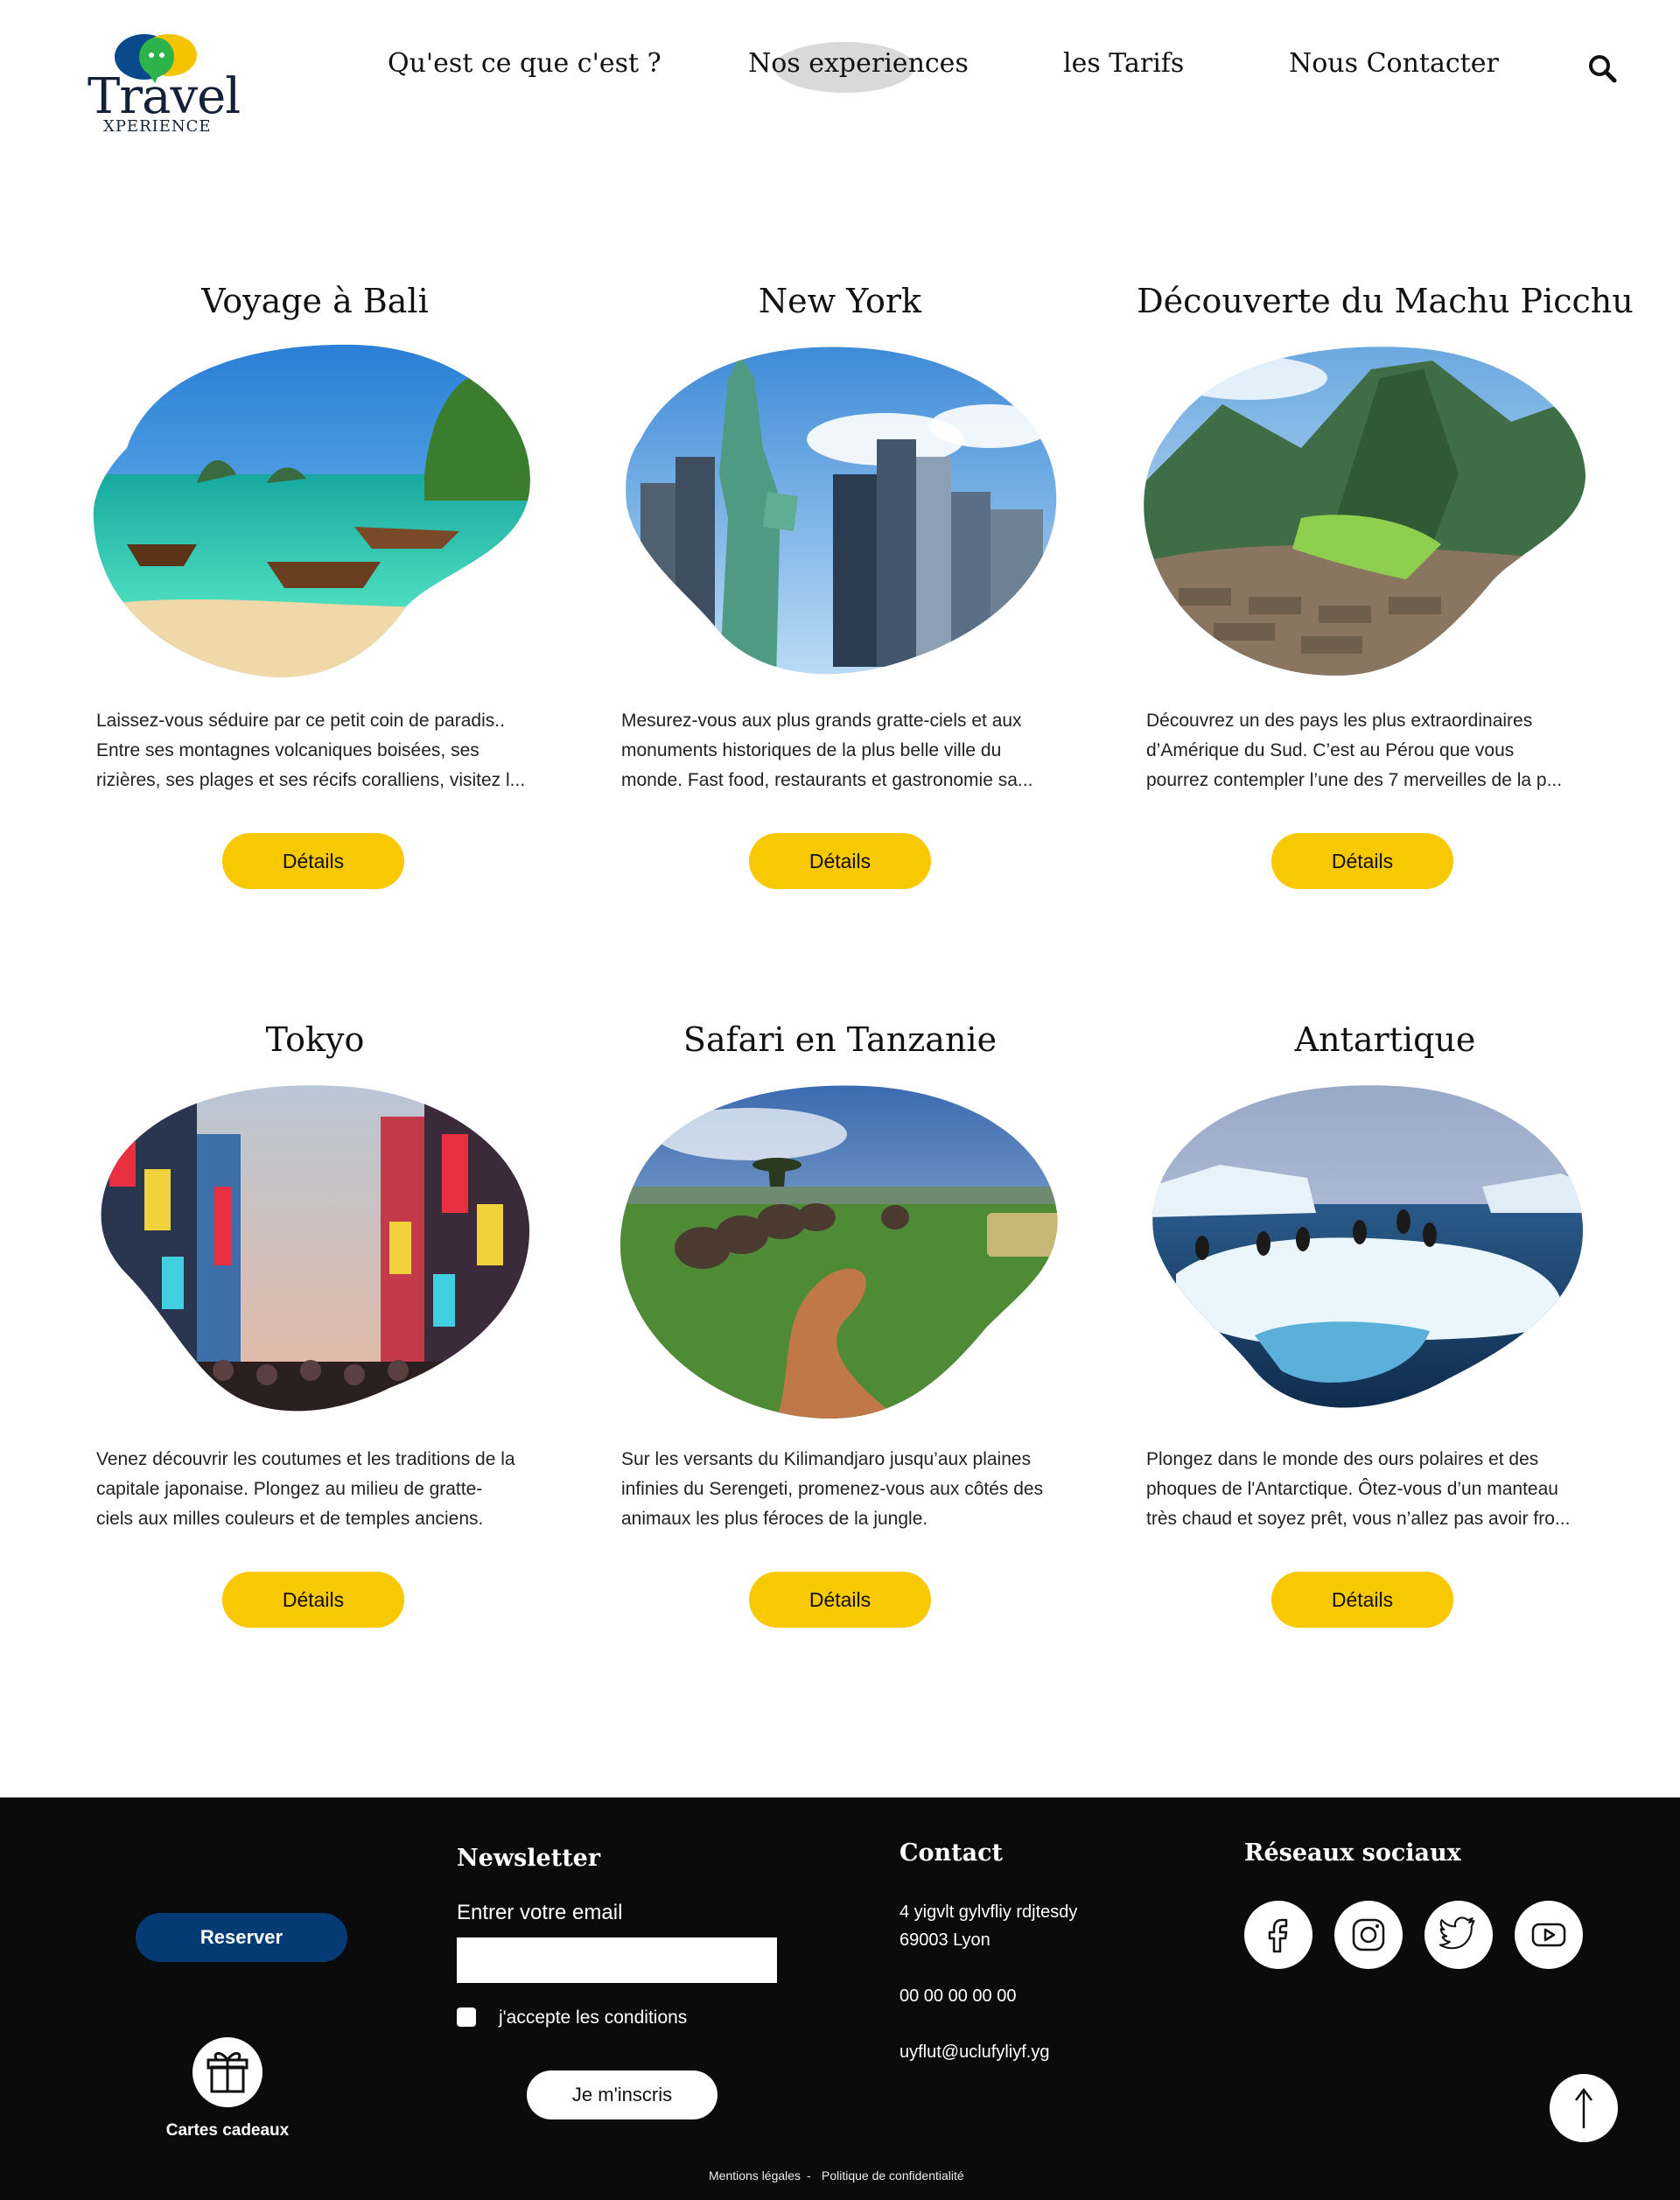 This screenshot has width=1680, height=2200. I want to click on nav-item-contact: Nous Contacter, so click(1394, 63).